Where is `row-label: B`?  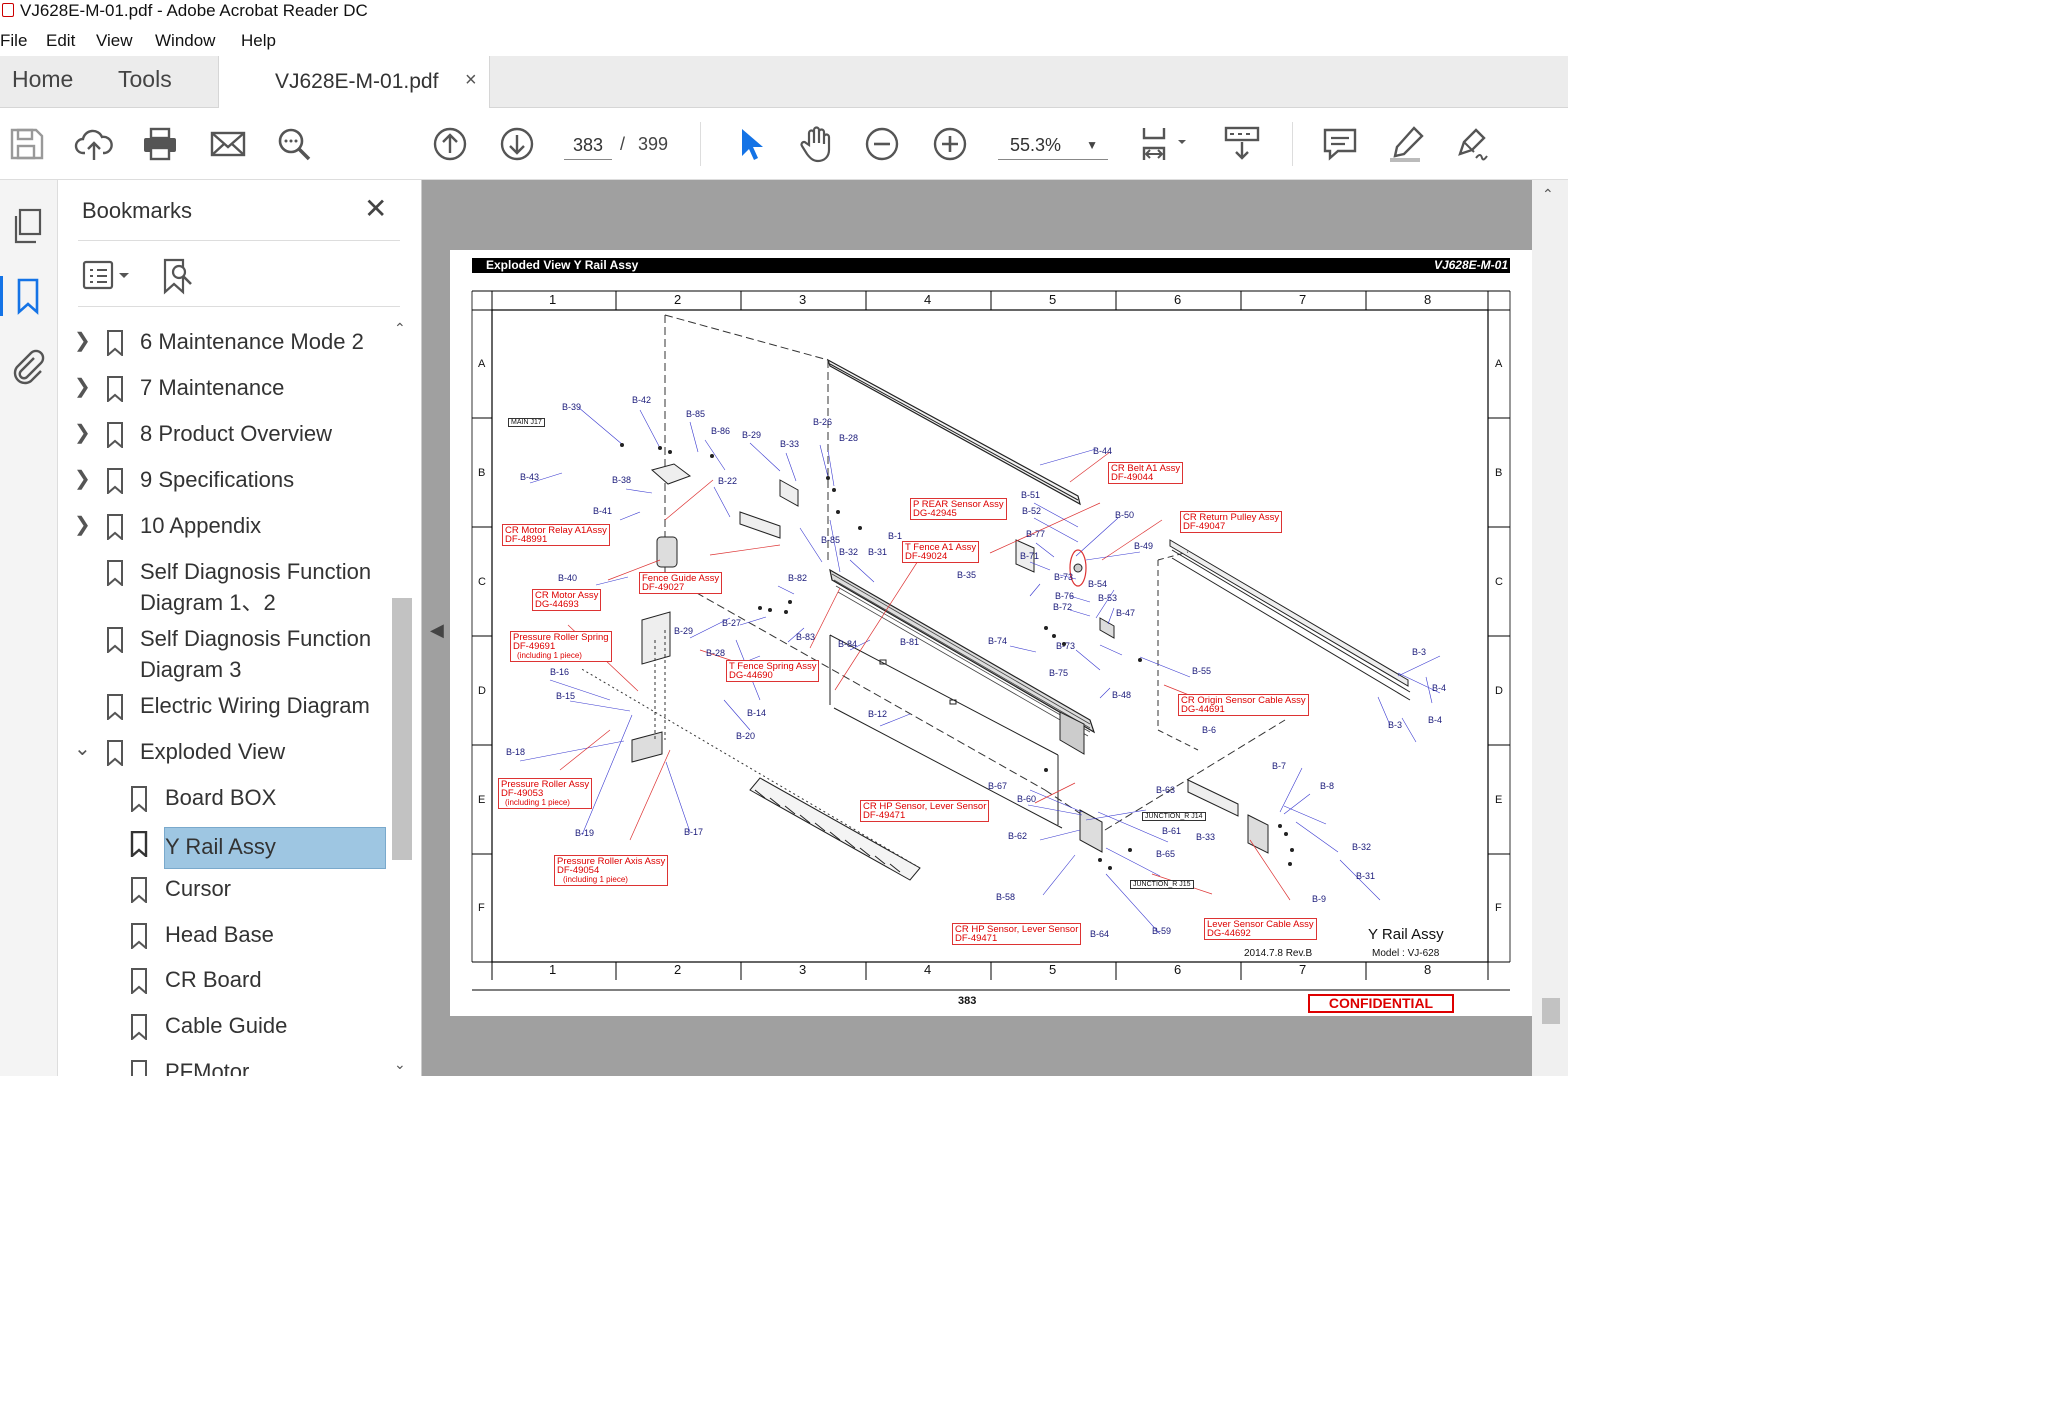
row-label: B is located at coordinates (1499, 473).